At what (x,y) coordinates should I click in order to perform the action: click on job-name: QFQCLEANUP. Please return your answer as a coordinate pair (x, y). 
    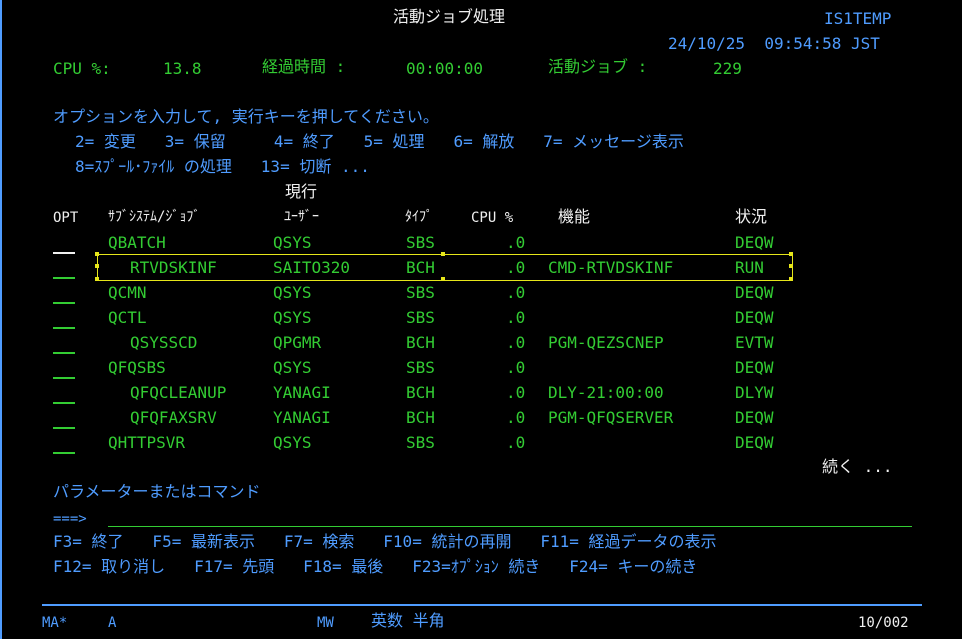
    Looking at the image, I should click on (178, 392).